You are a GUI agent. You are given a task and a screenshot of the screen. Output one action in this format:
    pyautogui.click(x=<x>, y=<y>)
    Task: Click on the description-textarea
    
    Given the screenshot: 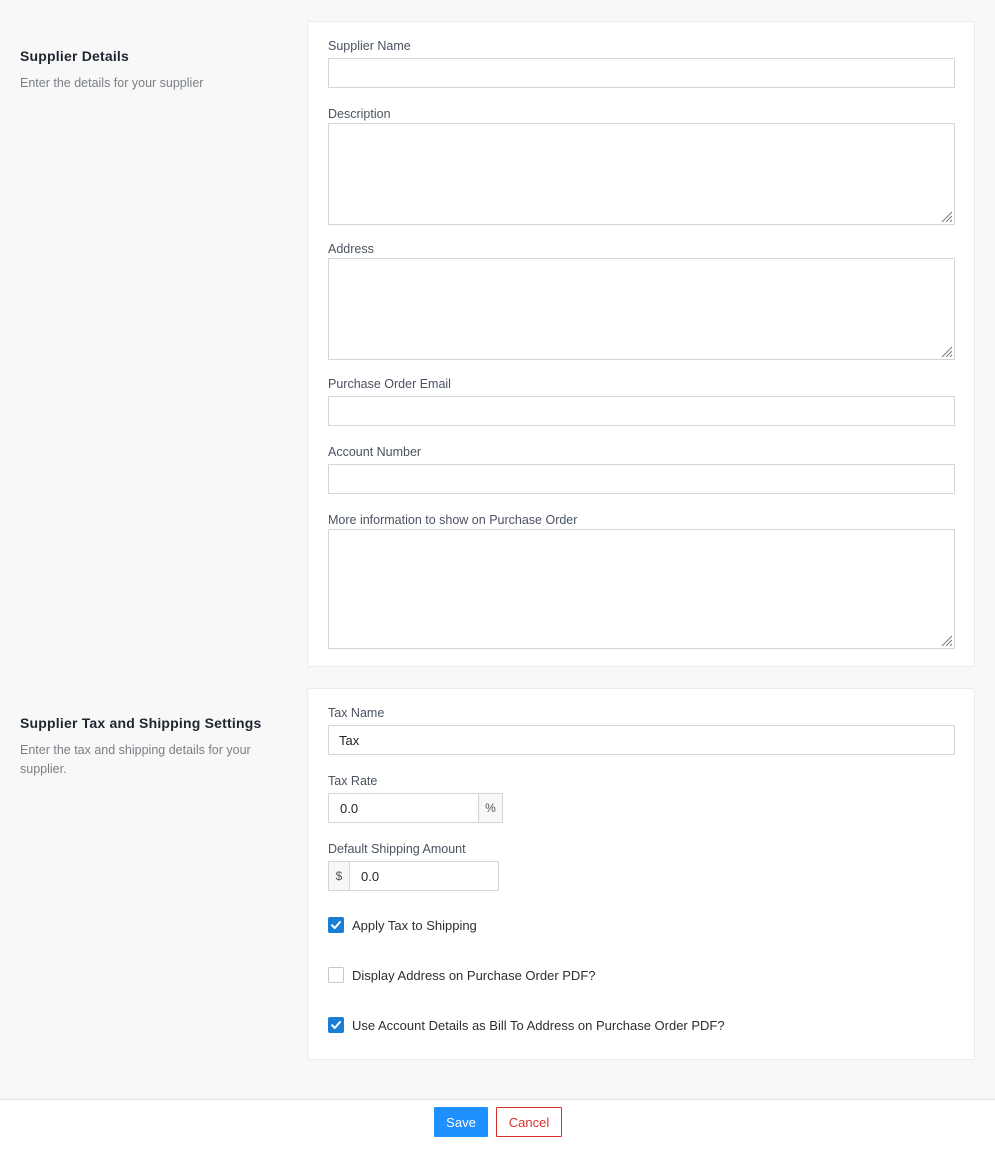 What is the action you would take?
    pyautogui.click(x=641, y=174)
    